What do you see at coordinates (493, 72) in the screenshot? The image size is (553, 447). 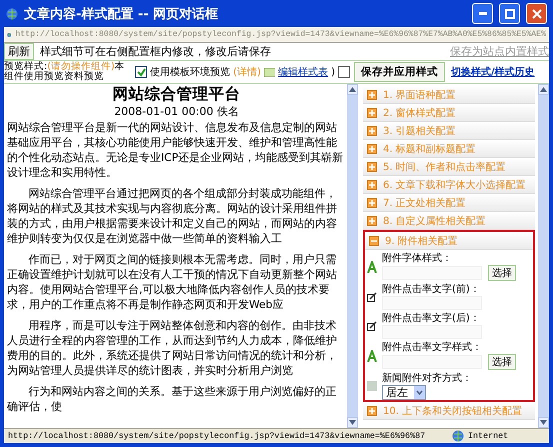 I see `switch-style-link: 切换样式/样式历史` at bounding box center [493, 72].